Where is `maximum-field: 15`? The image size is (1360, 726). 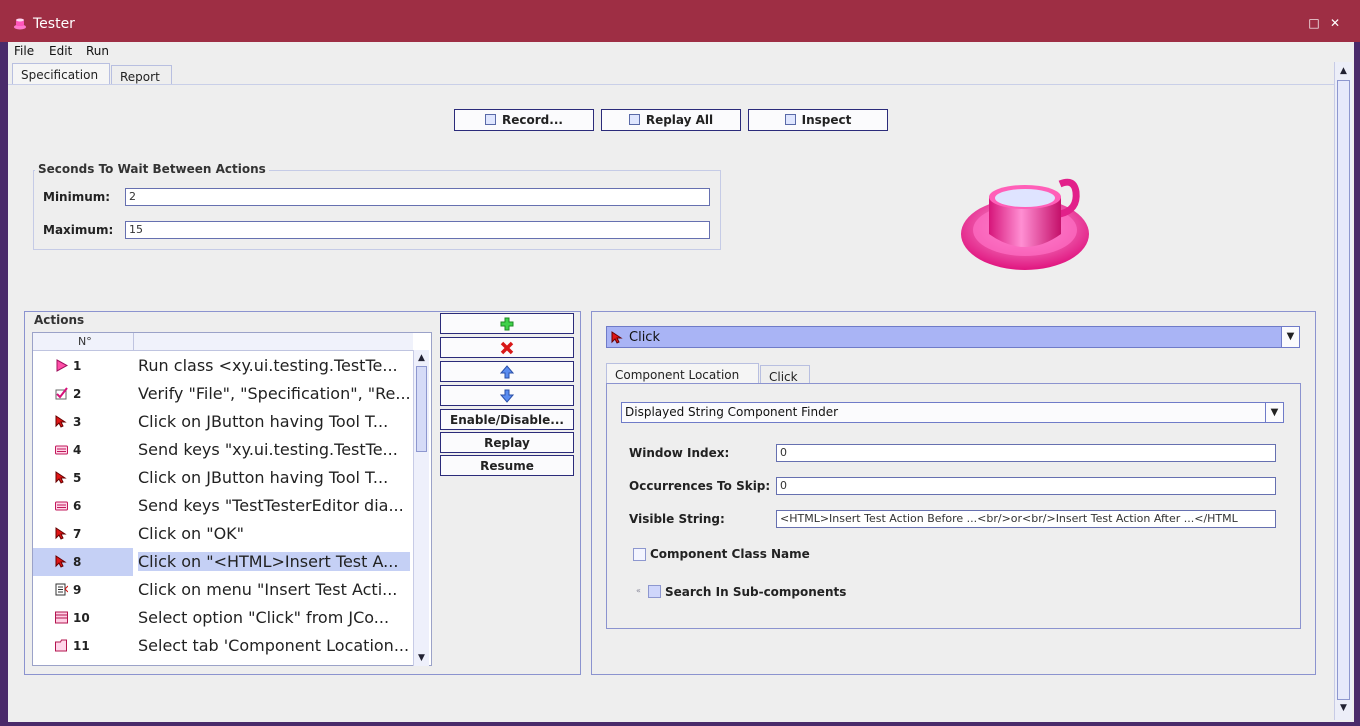
maximum-field: 15 is located at coordinates (417, 230).